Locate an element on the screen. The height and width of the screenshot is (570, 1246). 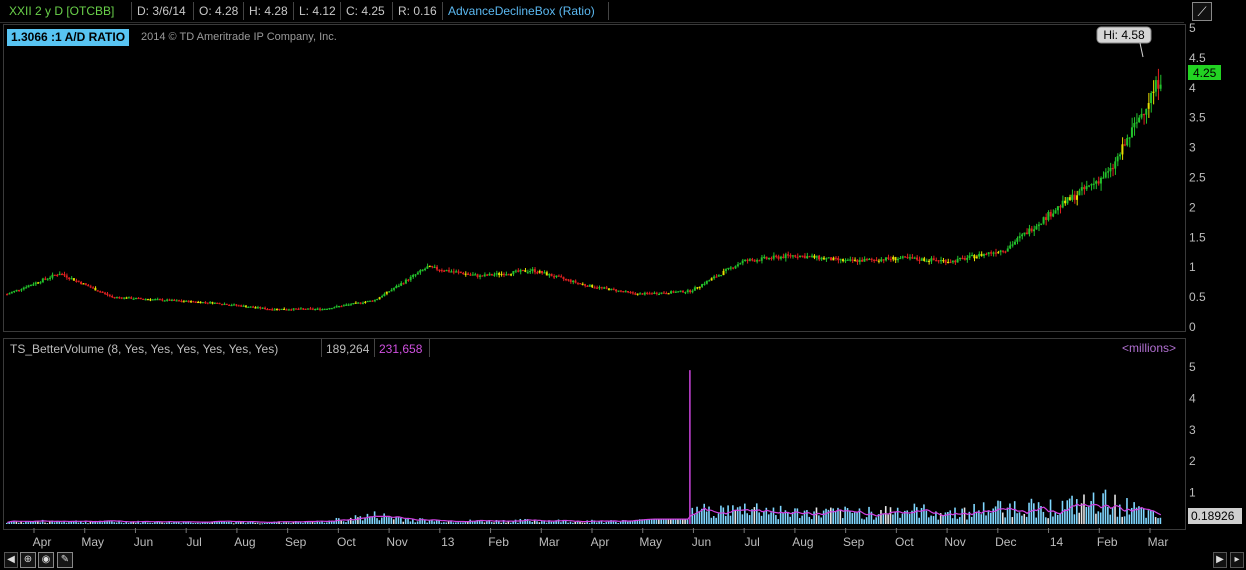
price-tick-label: 2.5 is located at coordinates (1197, 178).